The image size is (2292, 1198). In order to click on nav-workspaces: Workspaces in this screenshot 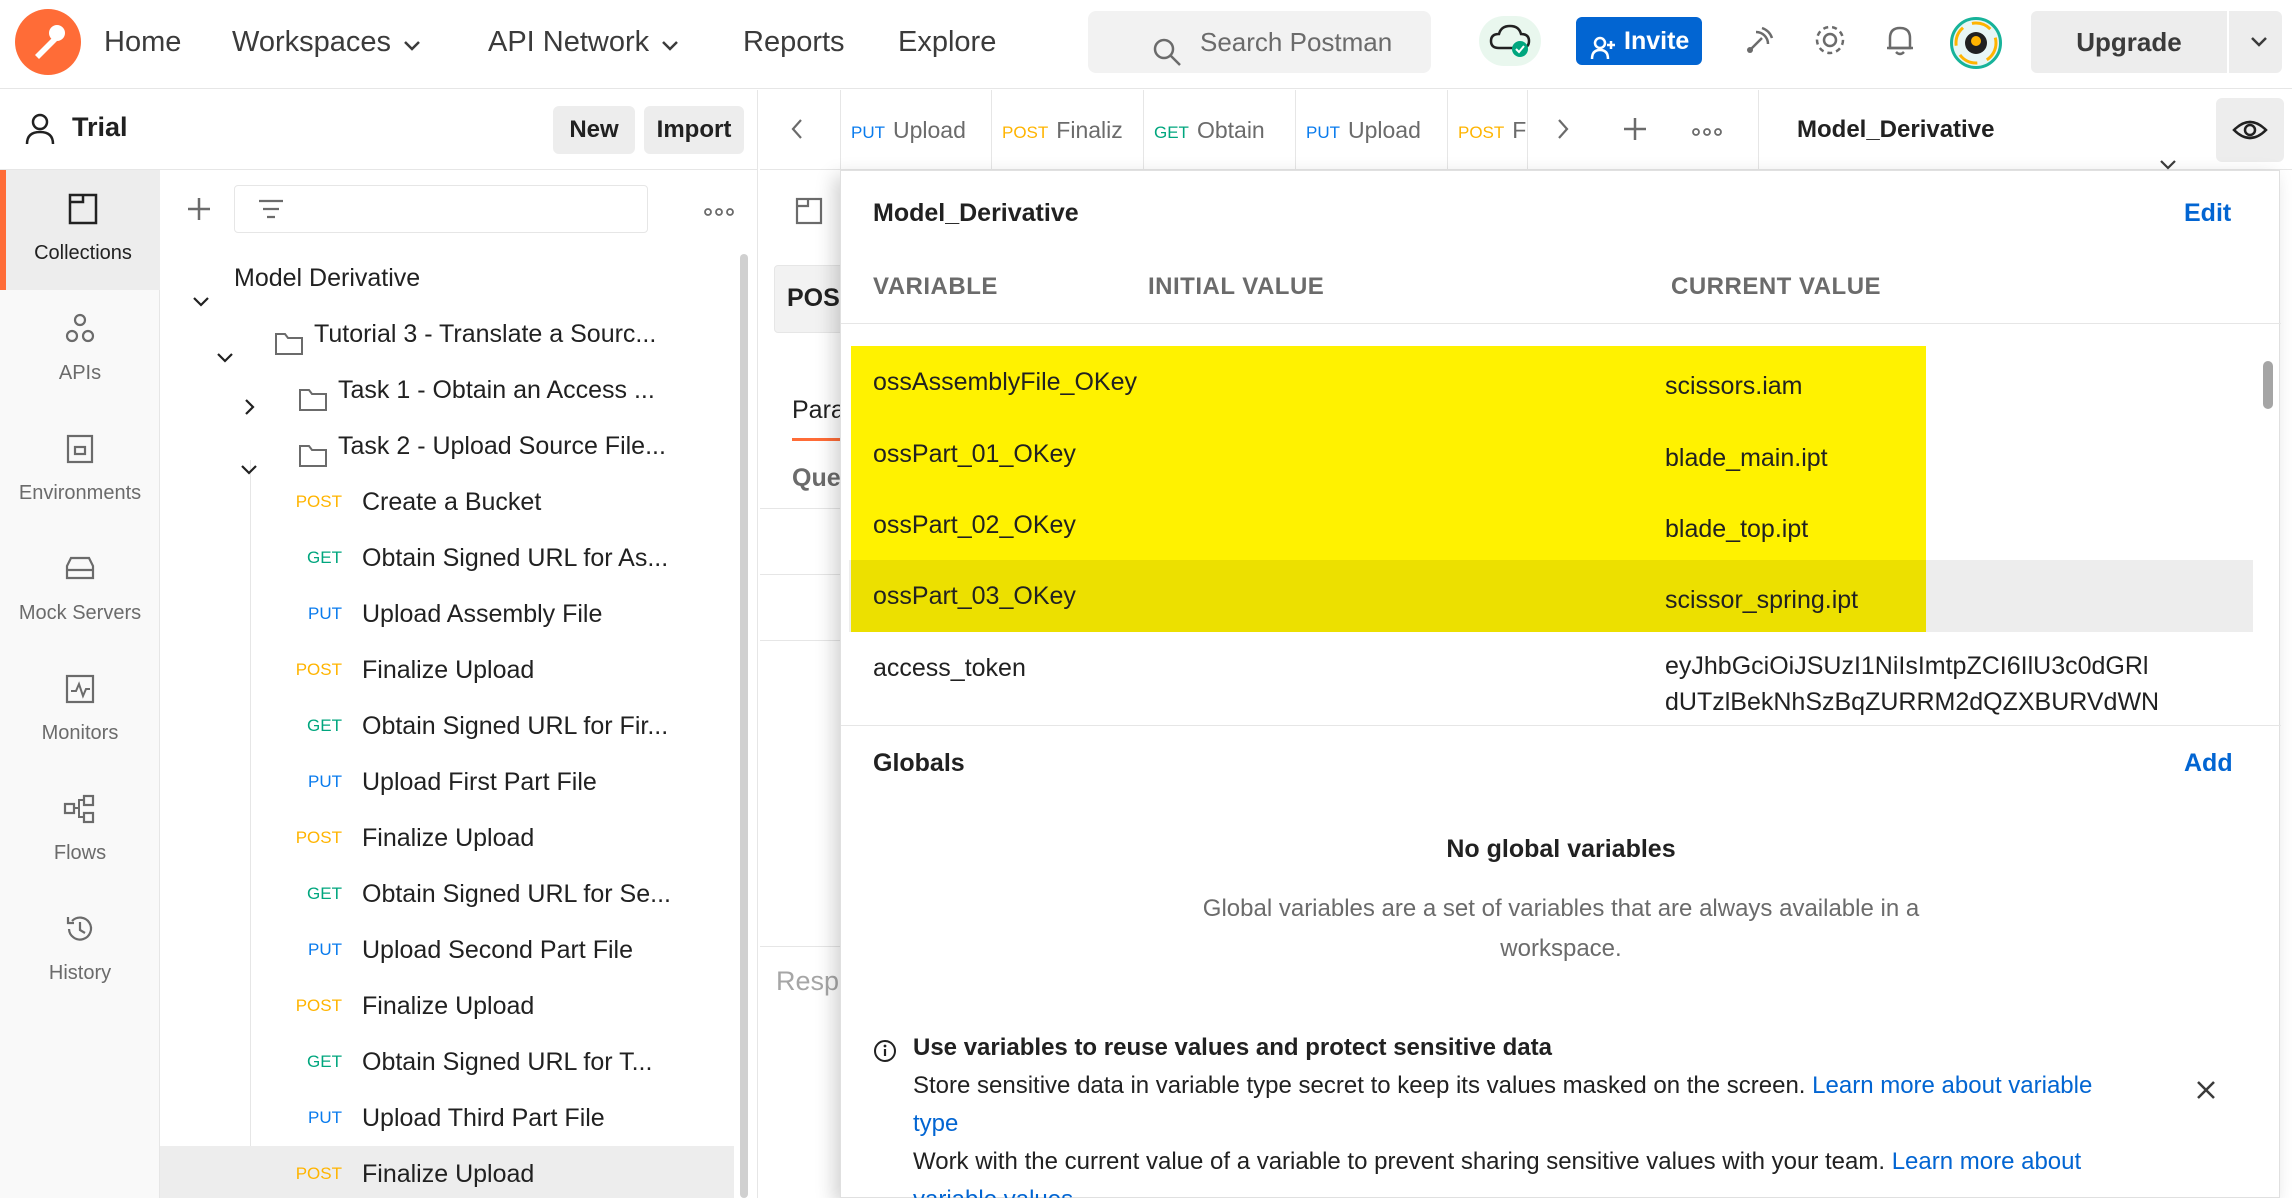, I will do `click(326, 42)`.